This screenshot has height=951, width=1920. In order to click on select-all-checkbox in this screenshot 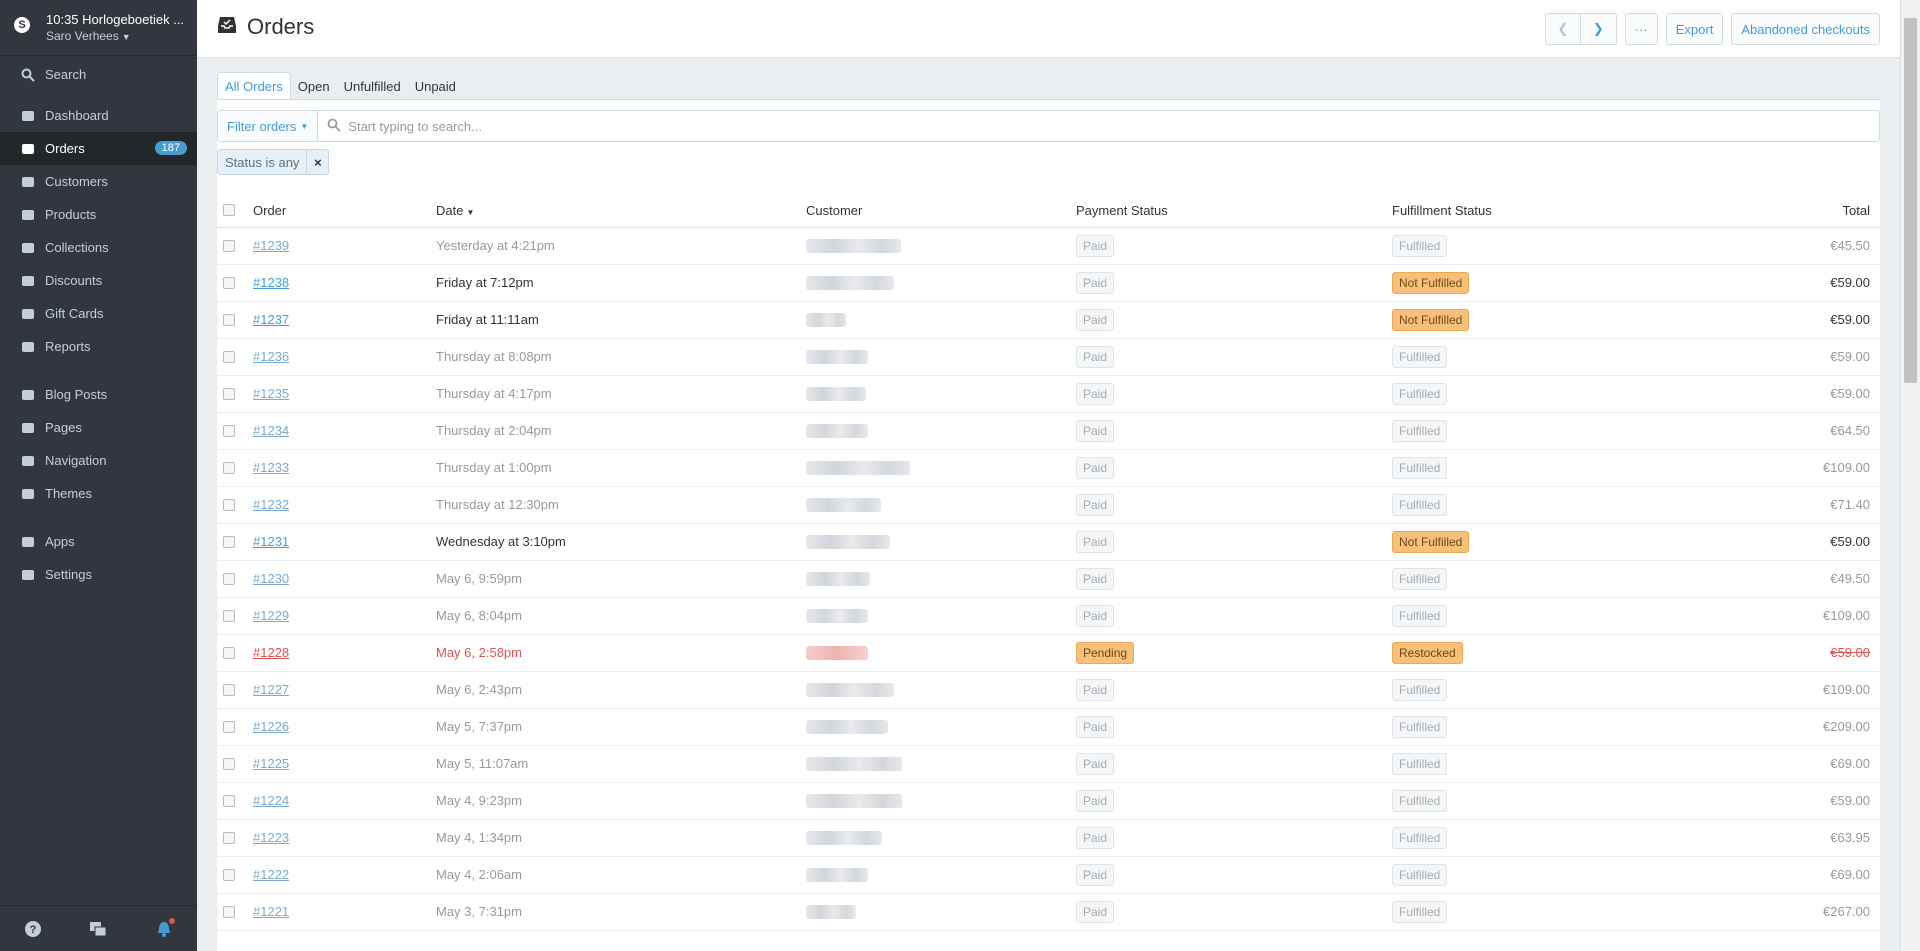, I will do `click(229, 210)`.